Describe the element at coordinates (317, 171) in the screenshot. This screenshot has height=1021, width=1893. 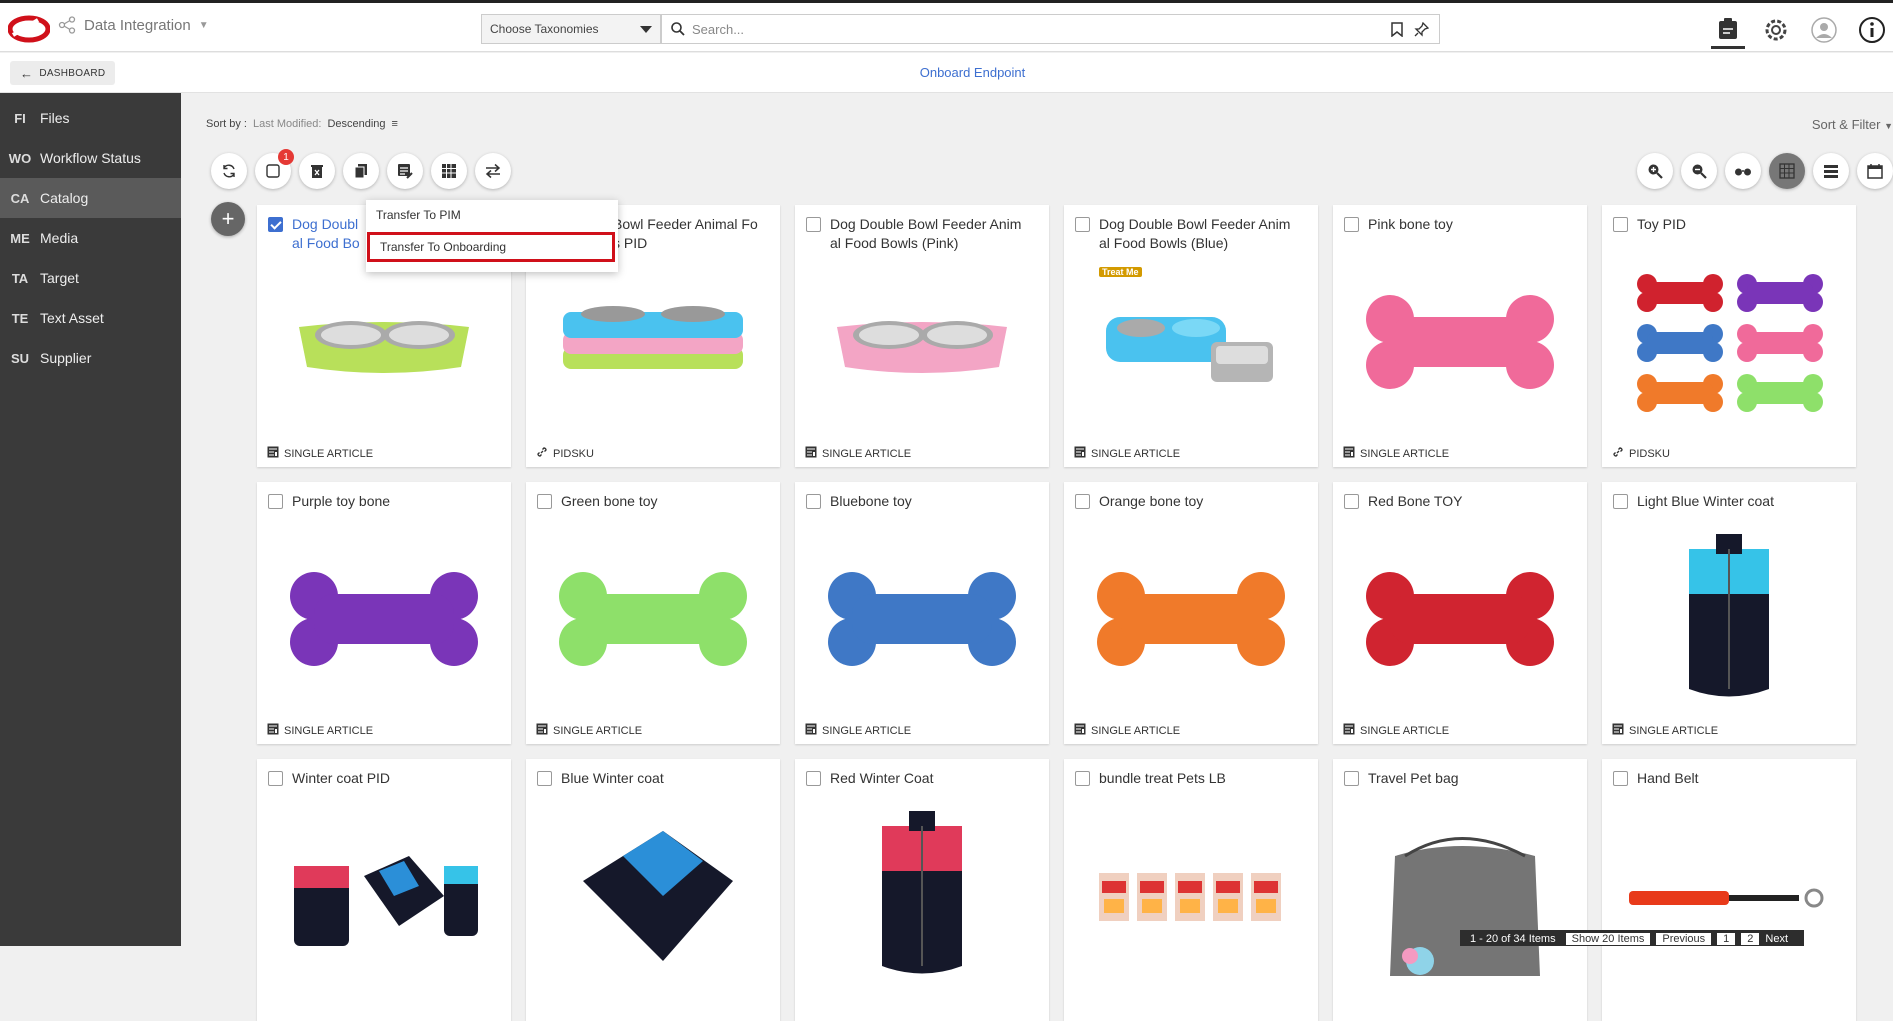
I see `delete-button` at that location.